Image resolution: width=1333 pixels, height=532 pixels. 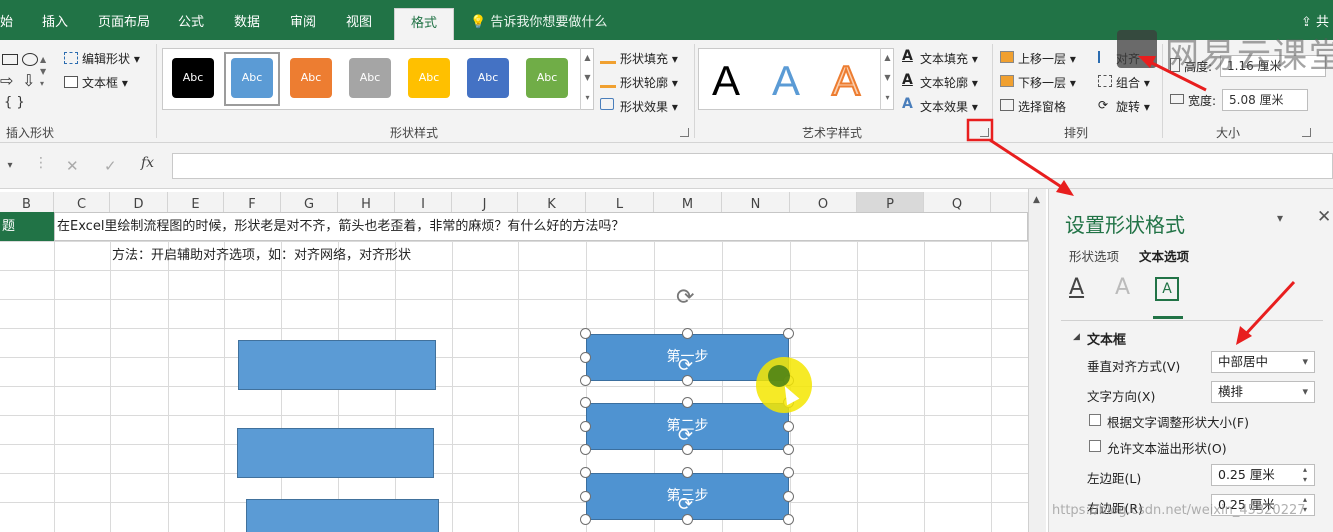 What do you see at coordinates (247, 24) in the screenshot?
I see `tab-data: 数据` at bounding box center [247, 24].